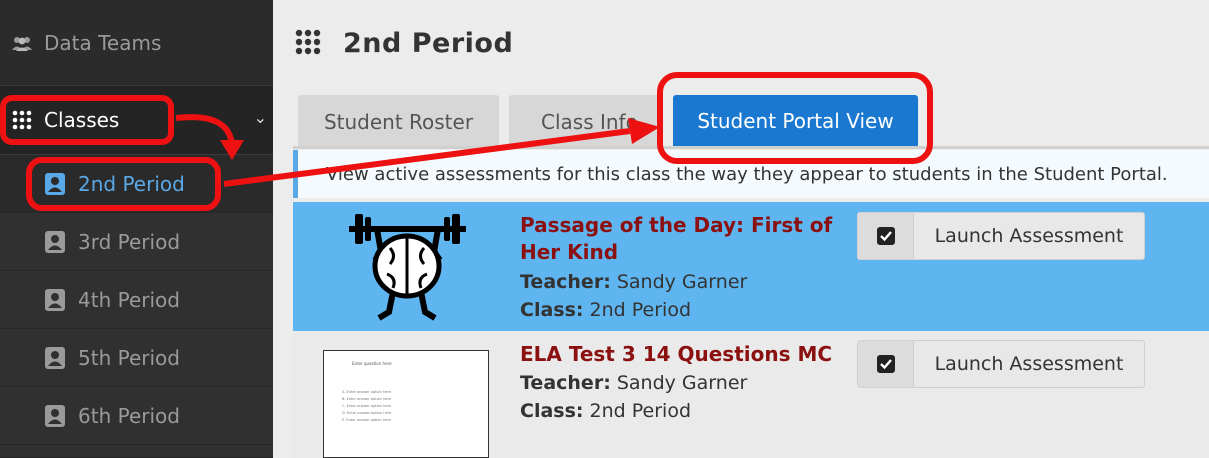 This screenshot has width=1209, height=458. I want to click on assessment-title: Passage of the Day: First of Her Kind, so click(680, 239).